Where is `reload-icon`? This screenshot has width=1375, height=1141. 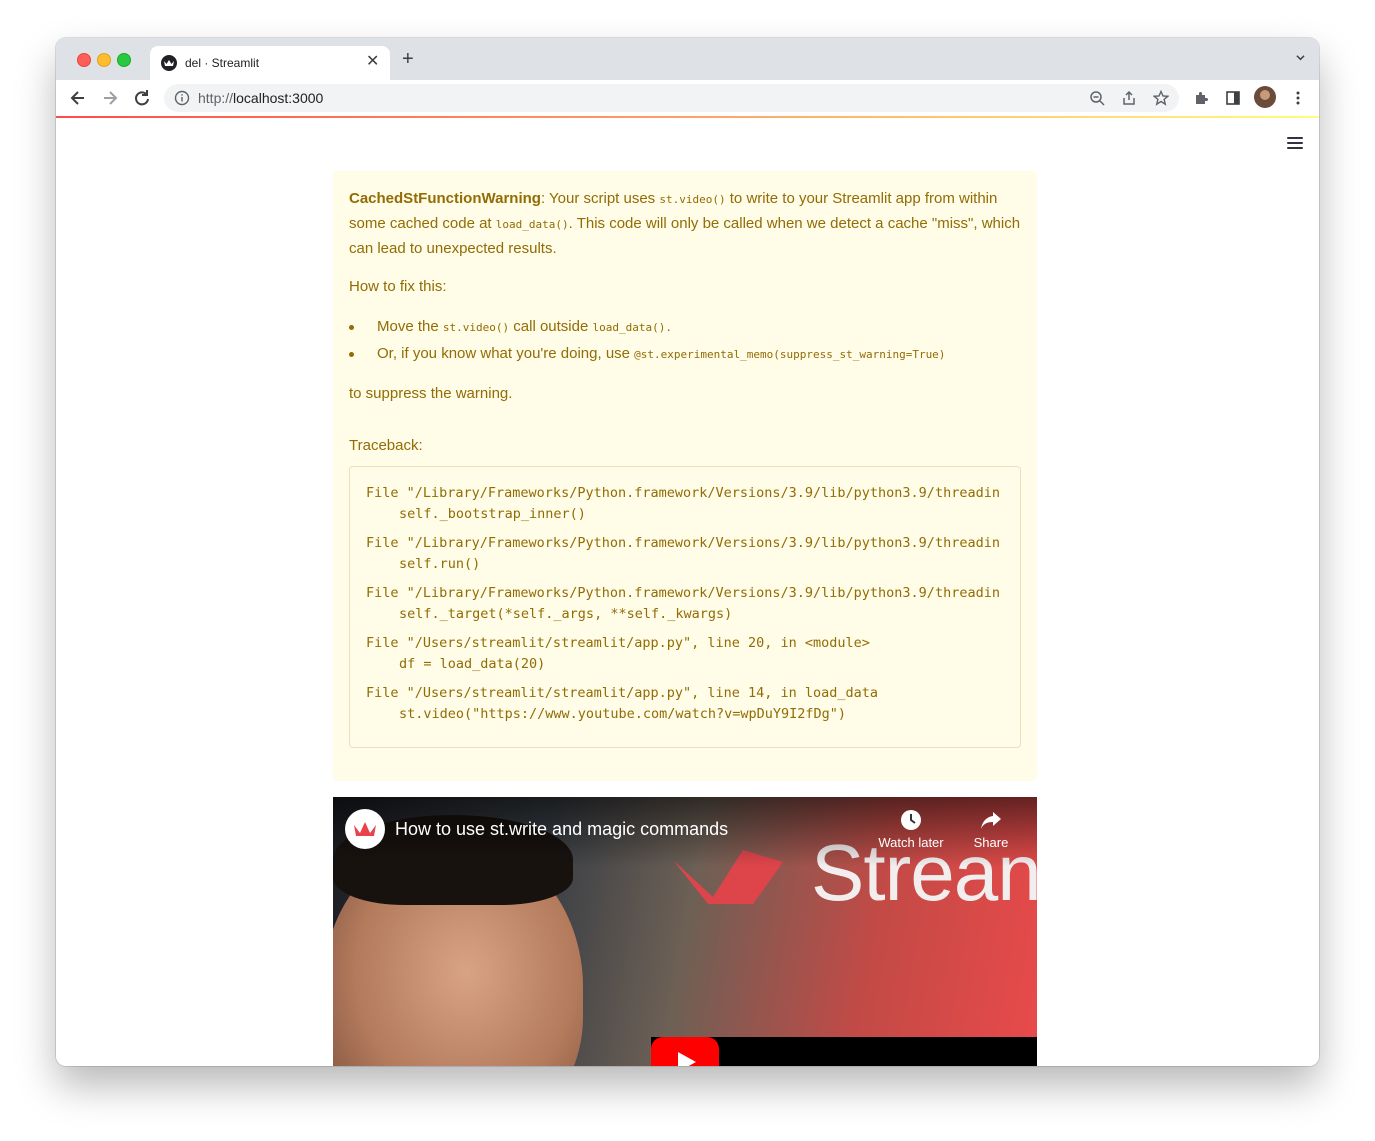 reload-icon is located at coordinates (142, 98).